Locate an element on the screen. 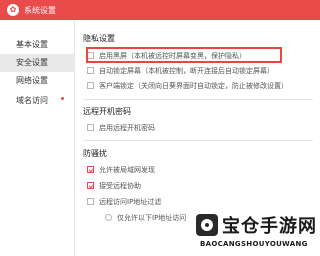 The height and width of the screenshot is (256, 320). auto-lock-checkbox is located at coordinates (90, 70).